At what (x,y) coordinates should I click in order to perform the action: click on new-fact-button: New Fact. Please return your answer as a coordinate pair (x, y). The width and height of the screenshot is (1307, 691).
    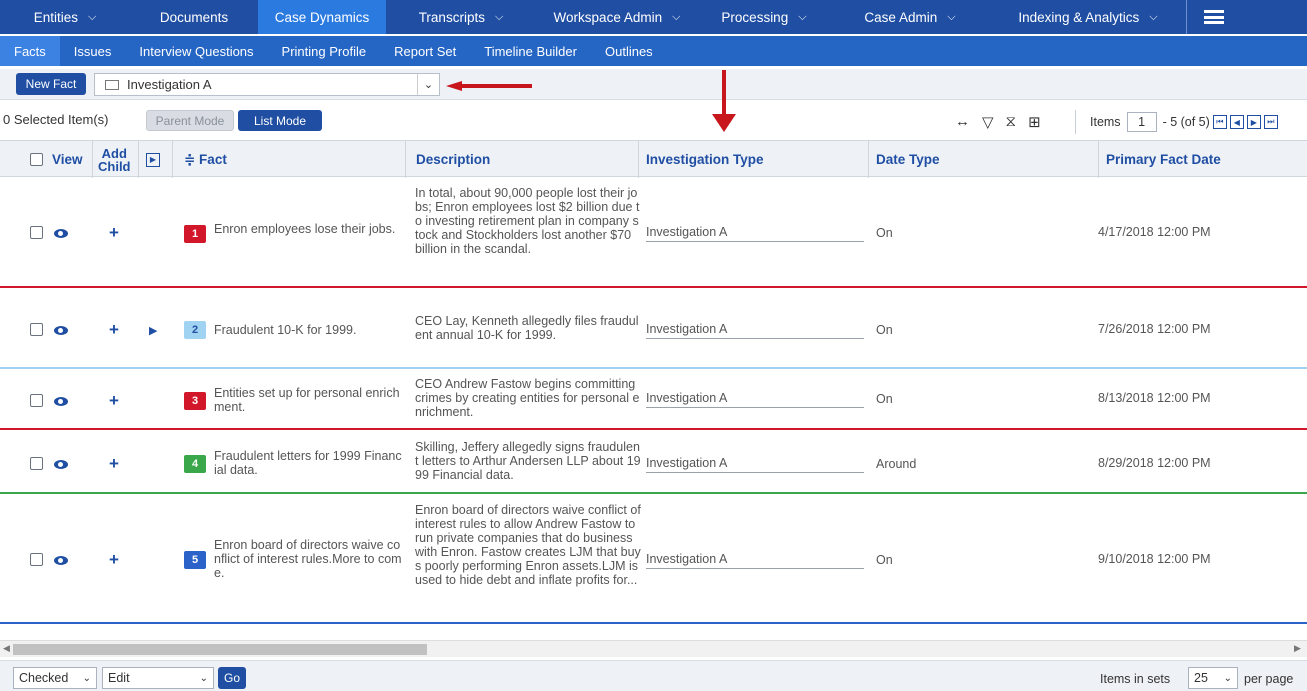
    Looking at the image, I should click on (51, 84).